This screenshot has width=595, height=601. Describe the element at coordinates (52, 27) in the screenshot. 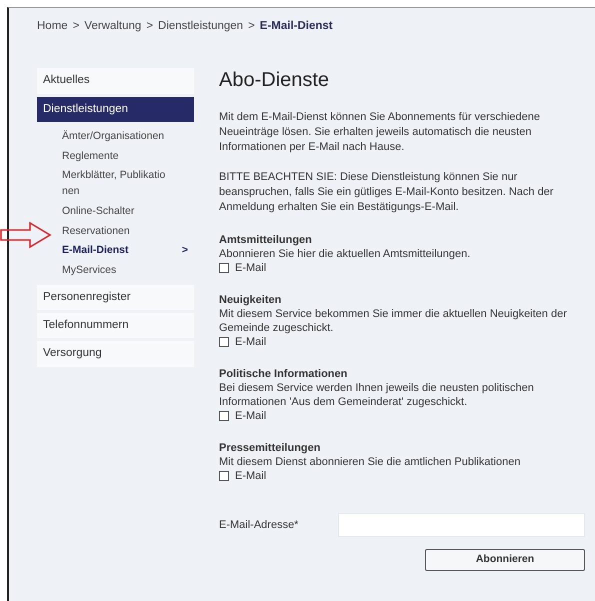

I see `breadcrumb-link: Home` at that location.